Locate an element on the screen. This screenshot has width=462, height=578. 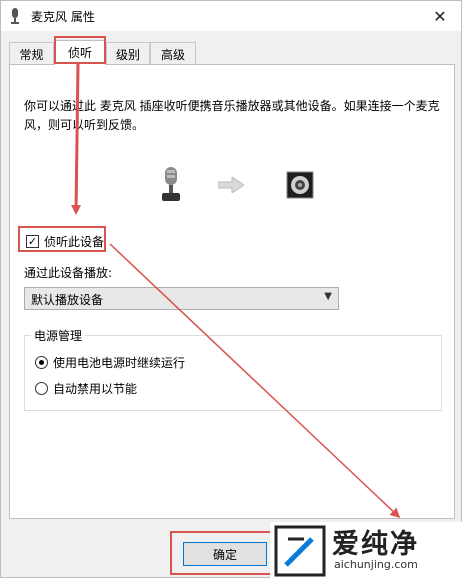
ok-button: 确定 is located at coordinates (225, 554).